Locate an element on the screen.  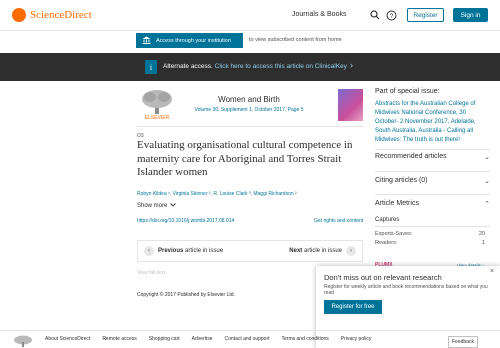
exports-row: Exports-Saves: 20 is located at coordinates (430, 234).